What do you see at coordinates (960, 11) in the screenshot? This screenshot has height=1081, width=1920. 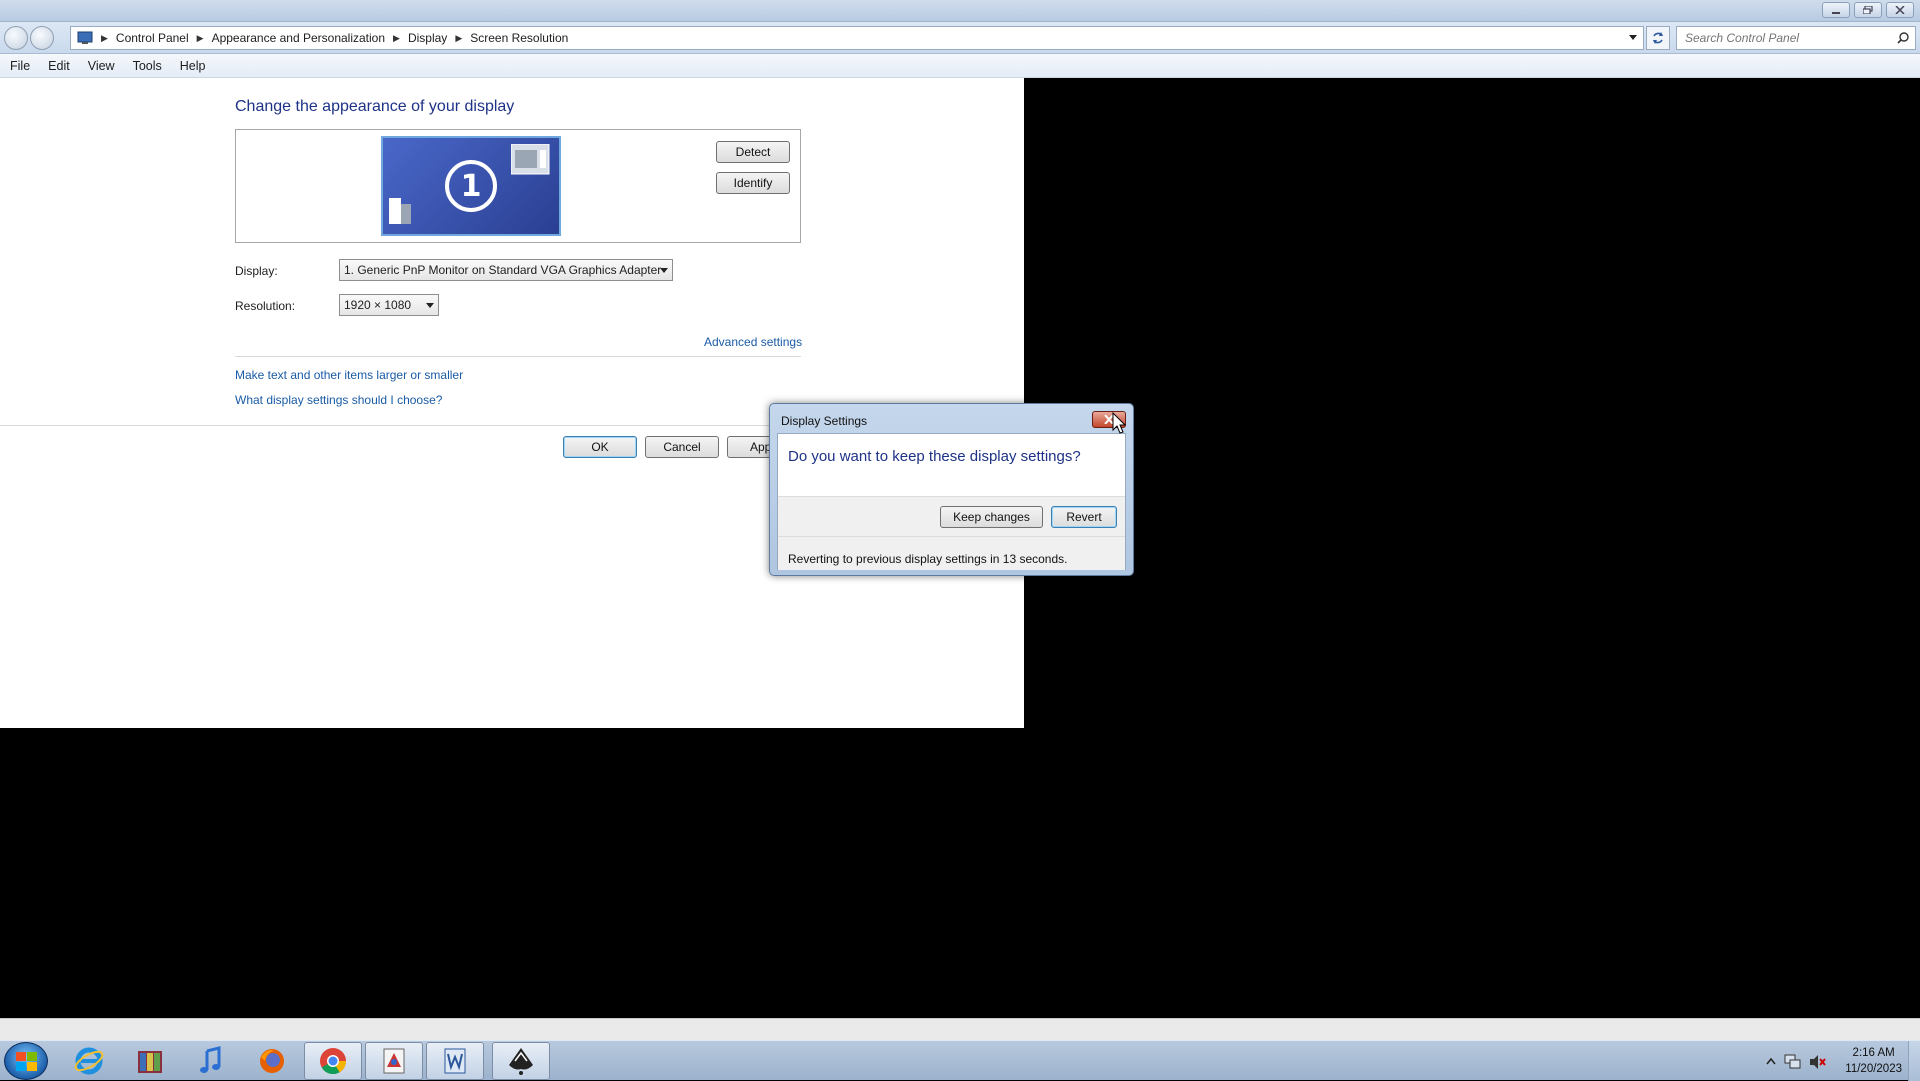 I see `window-titlebar` at bounding box center [960, 11].